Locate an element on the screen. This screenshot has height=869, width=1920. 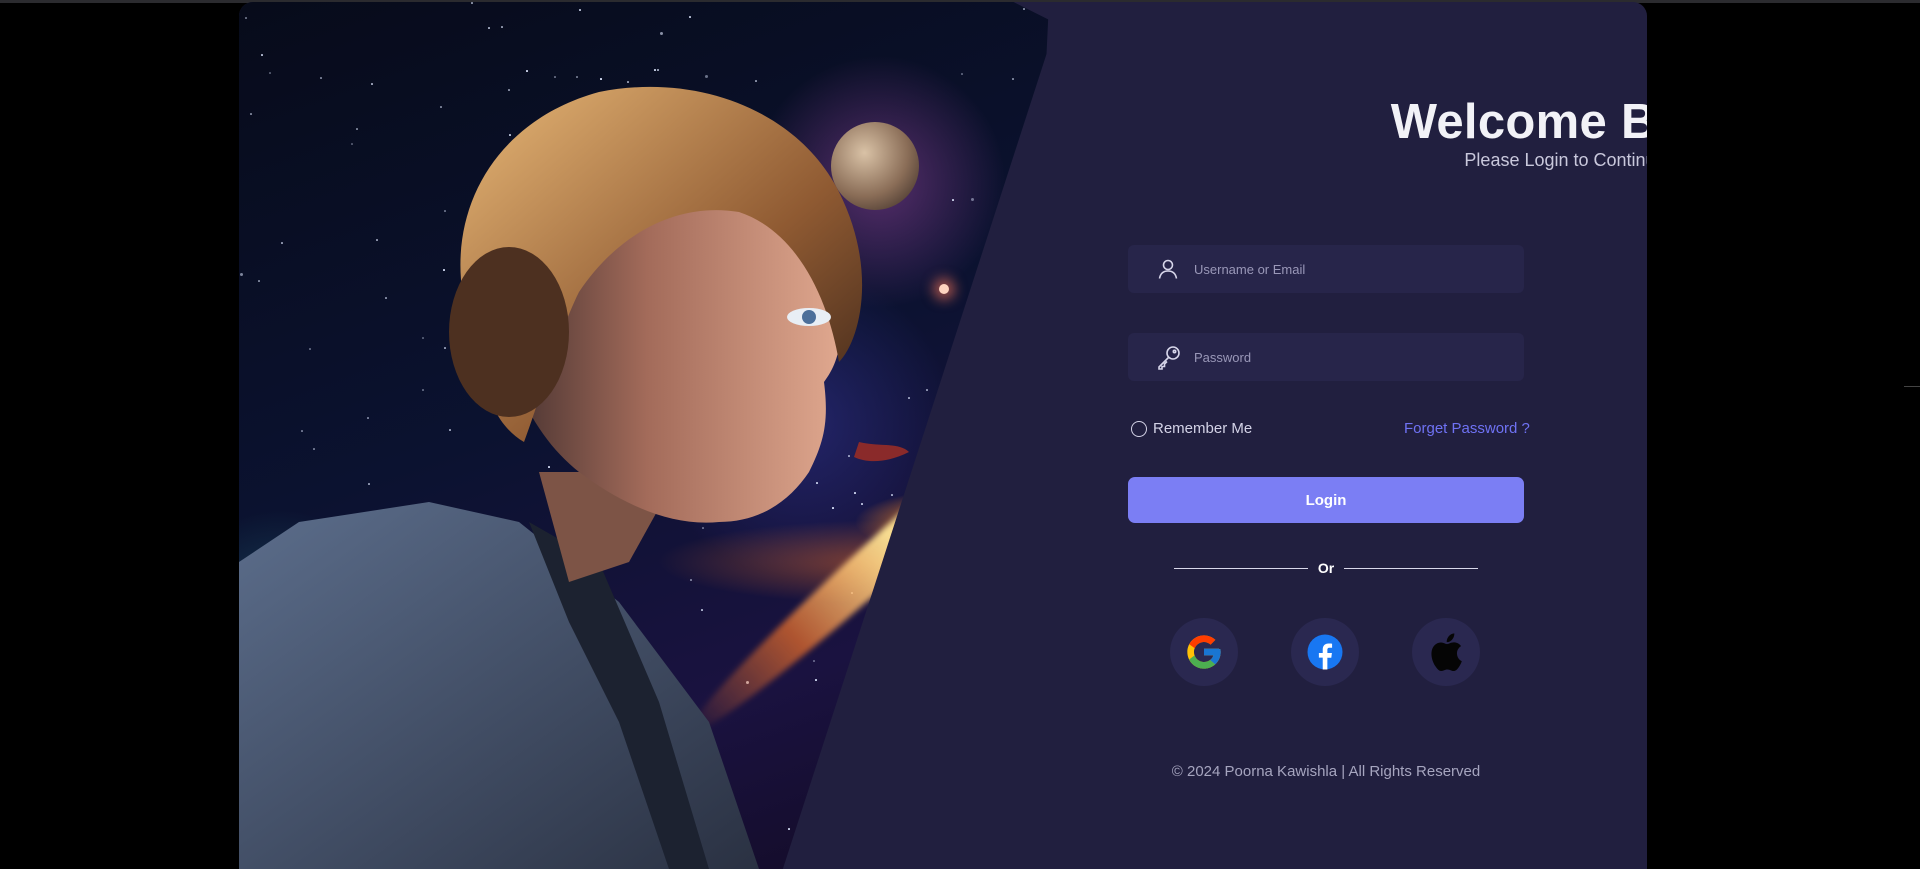
password-field is located at coordinates (1326, 357).